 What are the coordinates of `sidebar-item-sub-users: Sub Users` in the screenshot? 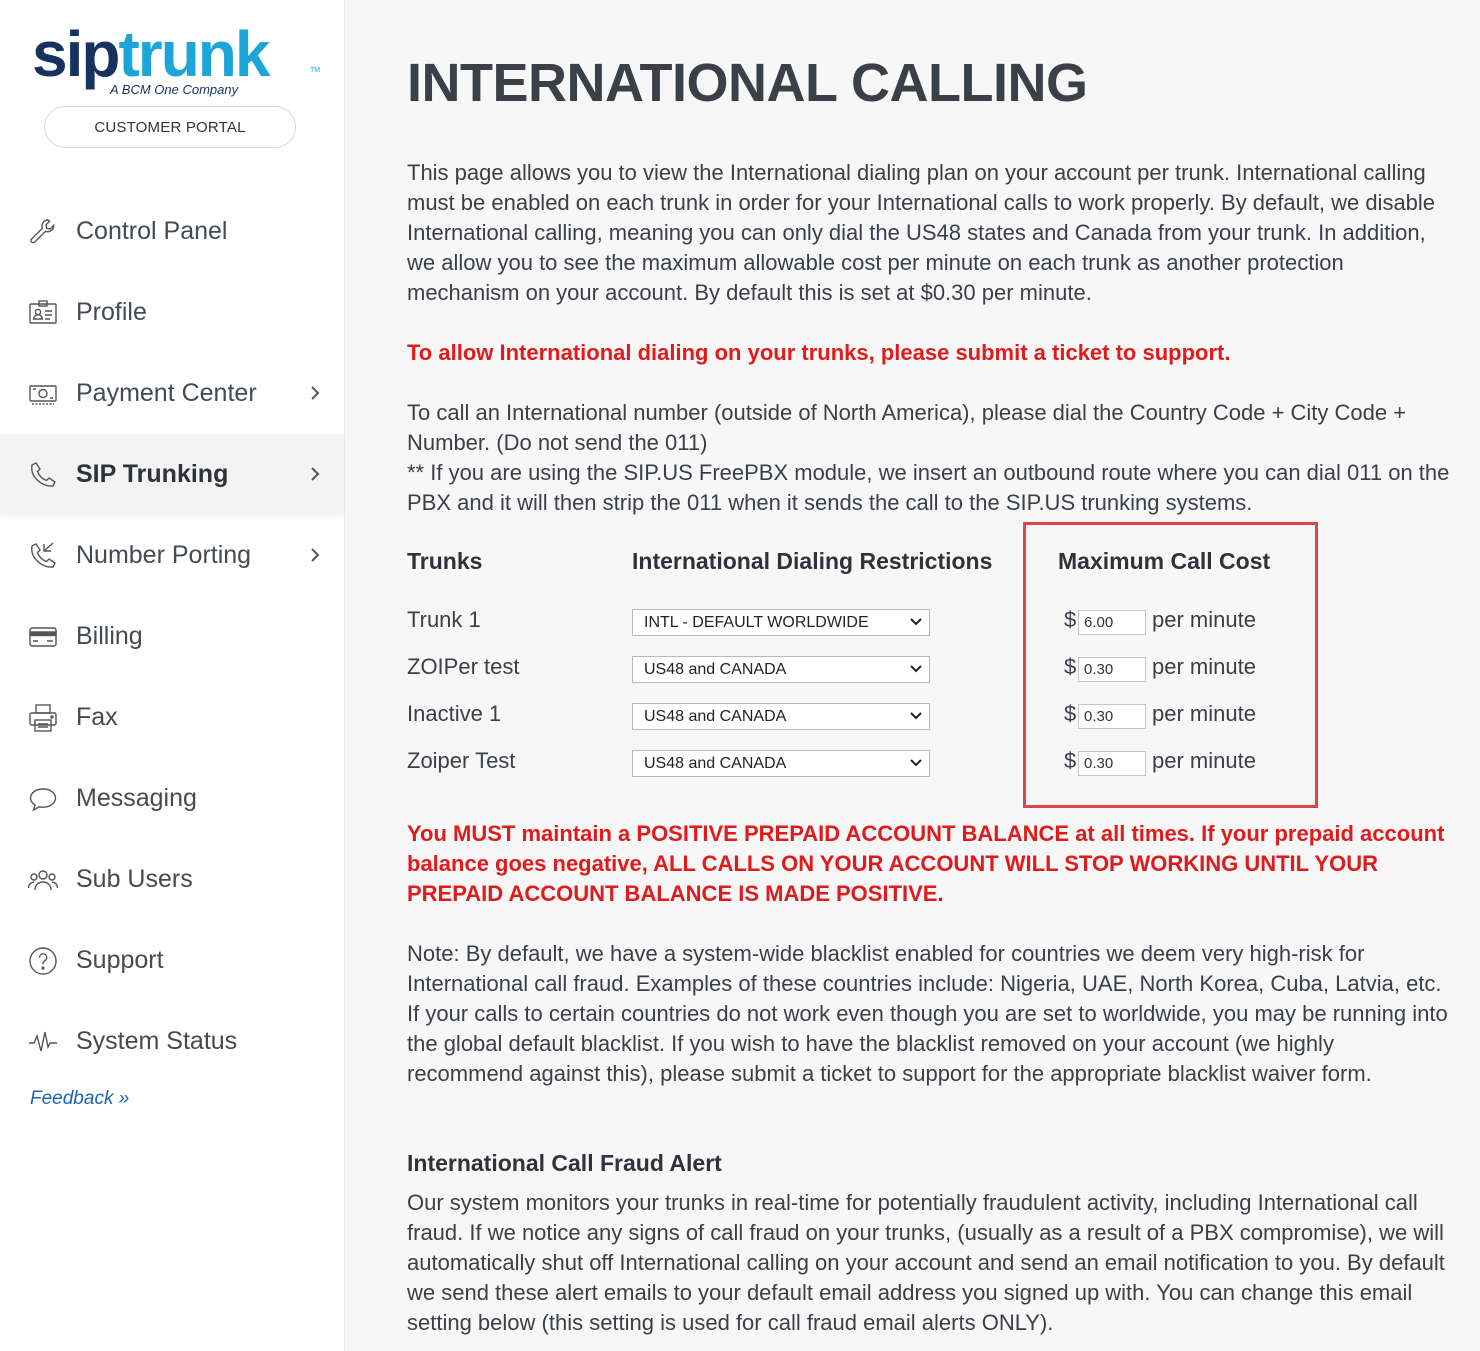 It's located at (172, 879).